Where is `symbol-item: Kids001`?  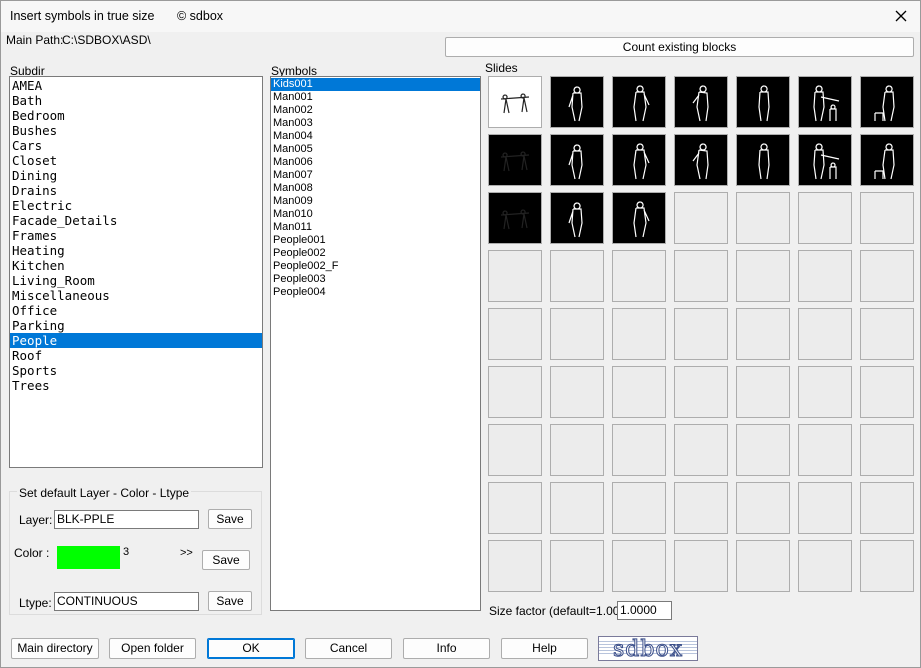
symbol-item: Kids001 is located at coordinates (375, 84).